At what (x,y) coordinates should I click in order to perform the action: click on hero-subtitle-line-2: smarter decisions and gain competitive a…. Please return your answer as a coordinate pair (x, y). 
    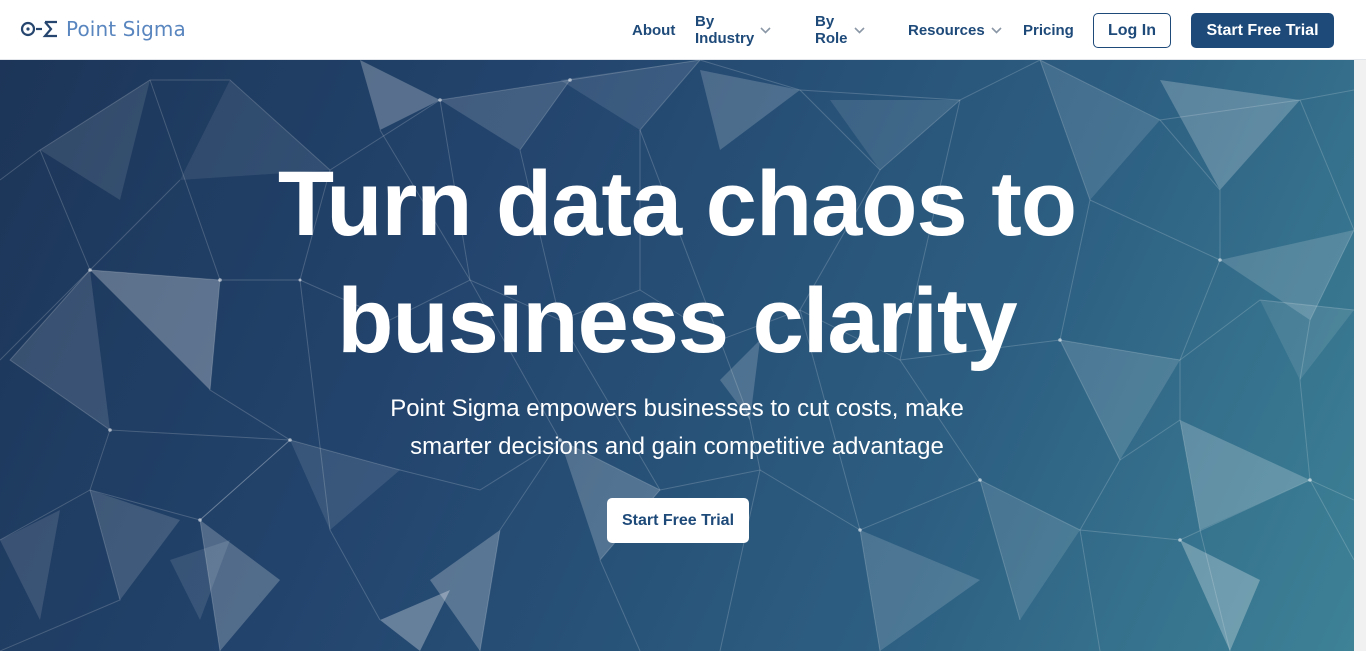
    Looking at the image, I should click on (677, 446).